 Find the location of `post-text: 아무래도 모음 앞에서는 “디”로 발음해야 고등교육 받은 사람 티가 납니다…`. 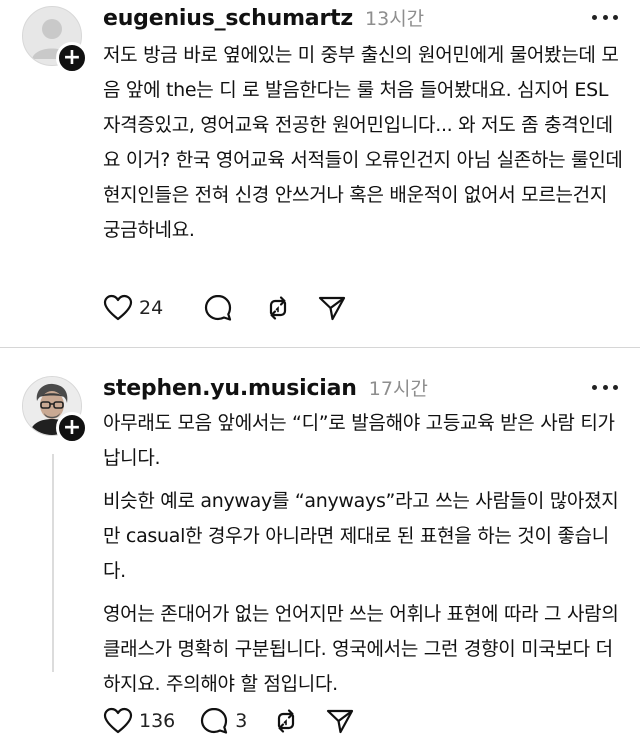

post-text: 아무래도 모음 앞에서는 “디”로 발음해야 고등교육 받은 사람 티가 납니다… is located at coordinates (359, 440).